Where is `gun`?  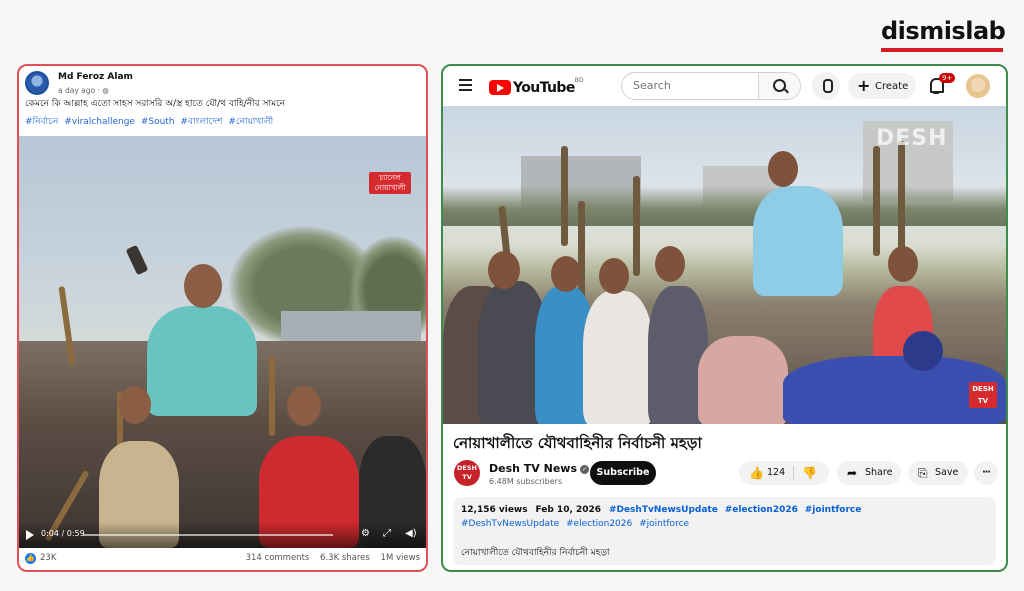
gun is located at coordinates (137, 260).